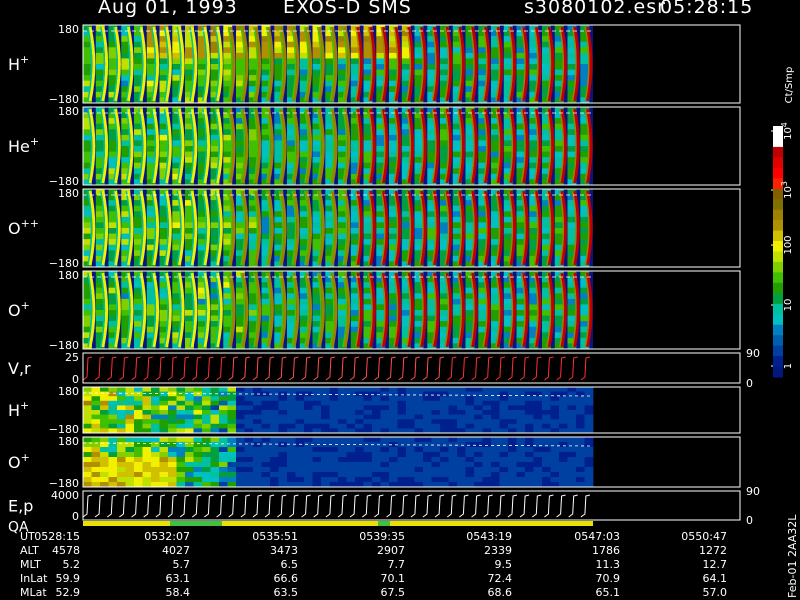 Image resolution: width=800 pixels, height=600 pixels. What do you see at coordinates (788, 305) in the screenshot?
I see `colorbar-tick-label: 10` at bounding box center [788, 305].